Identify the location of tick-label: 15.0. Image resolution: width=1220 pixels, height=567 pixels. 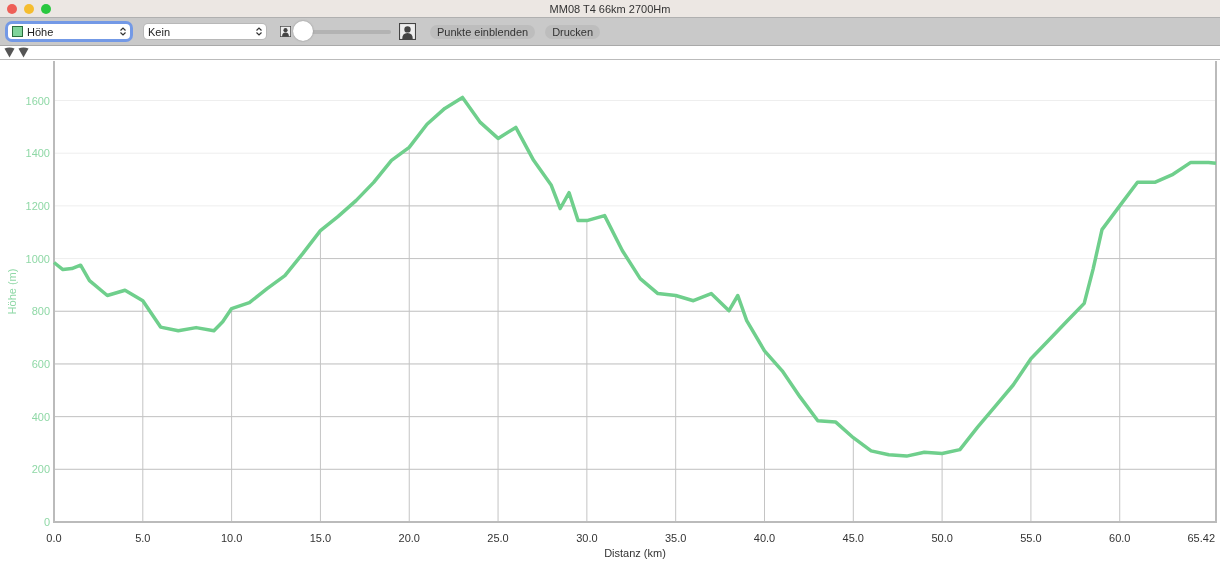
(320, 538).